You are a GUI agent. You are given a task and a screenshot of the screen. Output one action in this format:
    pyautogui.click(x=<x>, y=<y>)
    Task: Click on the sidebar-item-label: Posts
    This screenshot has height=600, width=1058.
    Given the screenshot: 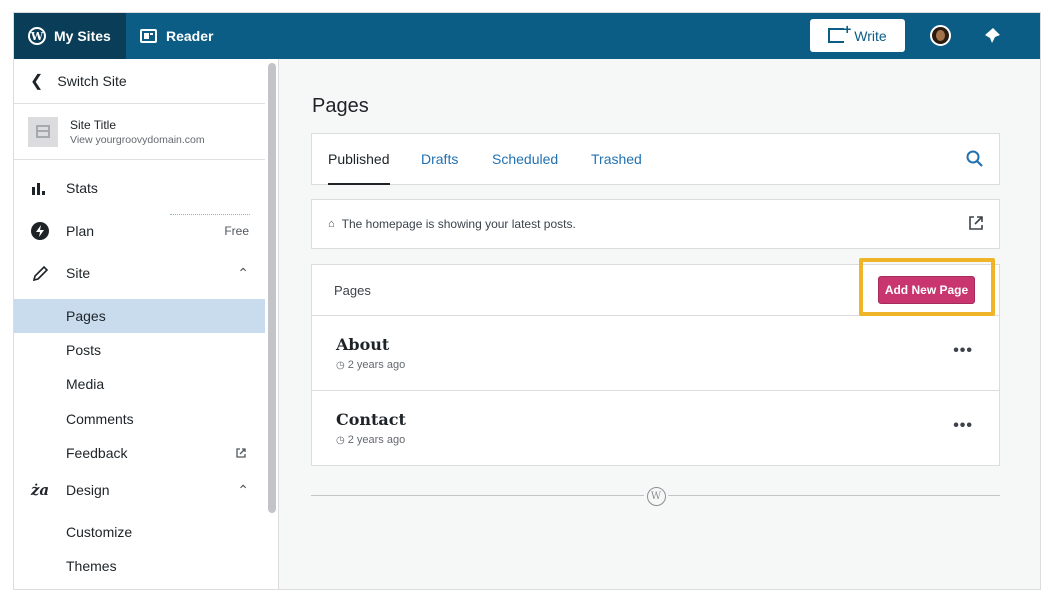 What is the action you would take?
    pyautogui.click(x=84, y=350)
    